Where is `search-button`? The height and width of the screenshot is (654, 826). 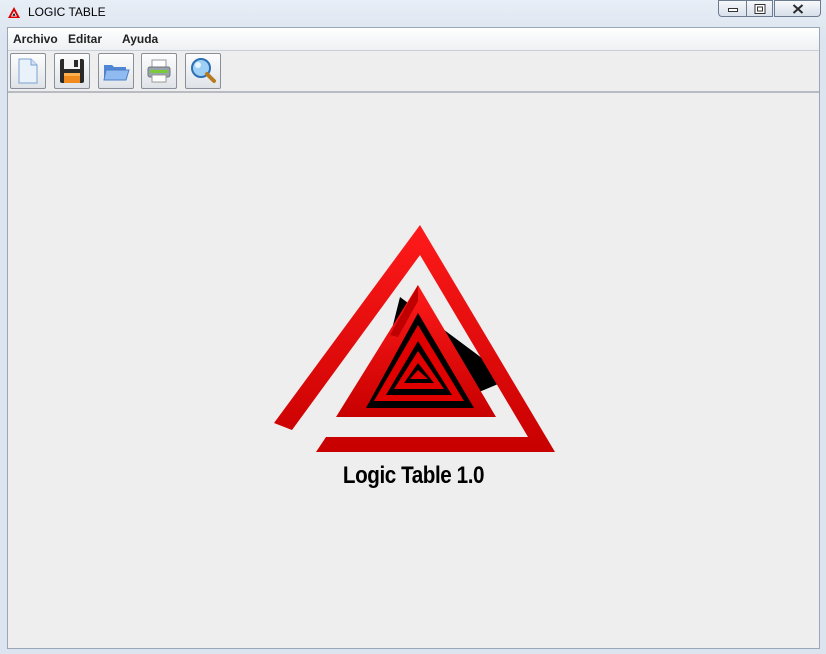
search-button is located at coordinates (203, 71).